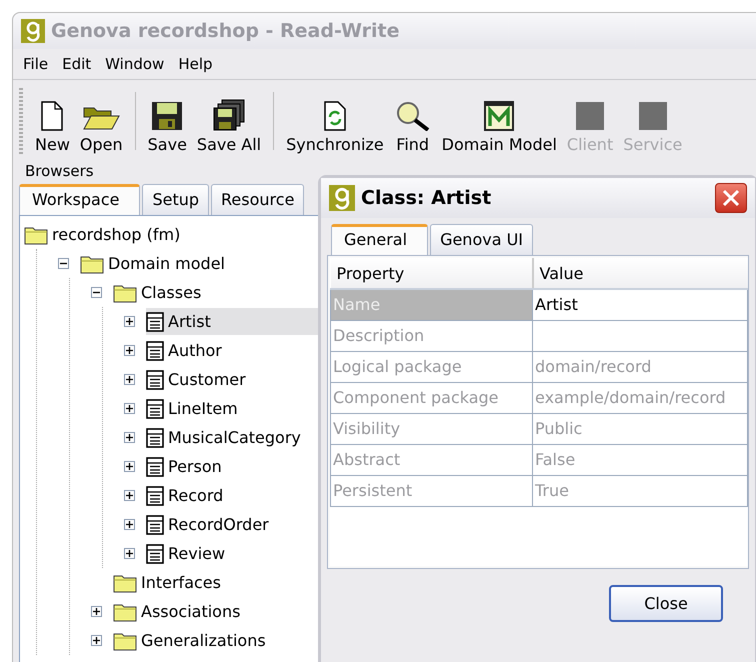  Describe the element at coordinates (215, 640) in the screenshot. I see `tree-item: Generalizations` at that location.